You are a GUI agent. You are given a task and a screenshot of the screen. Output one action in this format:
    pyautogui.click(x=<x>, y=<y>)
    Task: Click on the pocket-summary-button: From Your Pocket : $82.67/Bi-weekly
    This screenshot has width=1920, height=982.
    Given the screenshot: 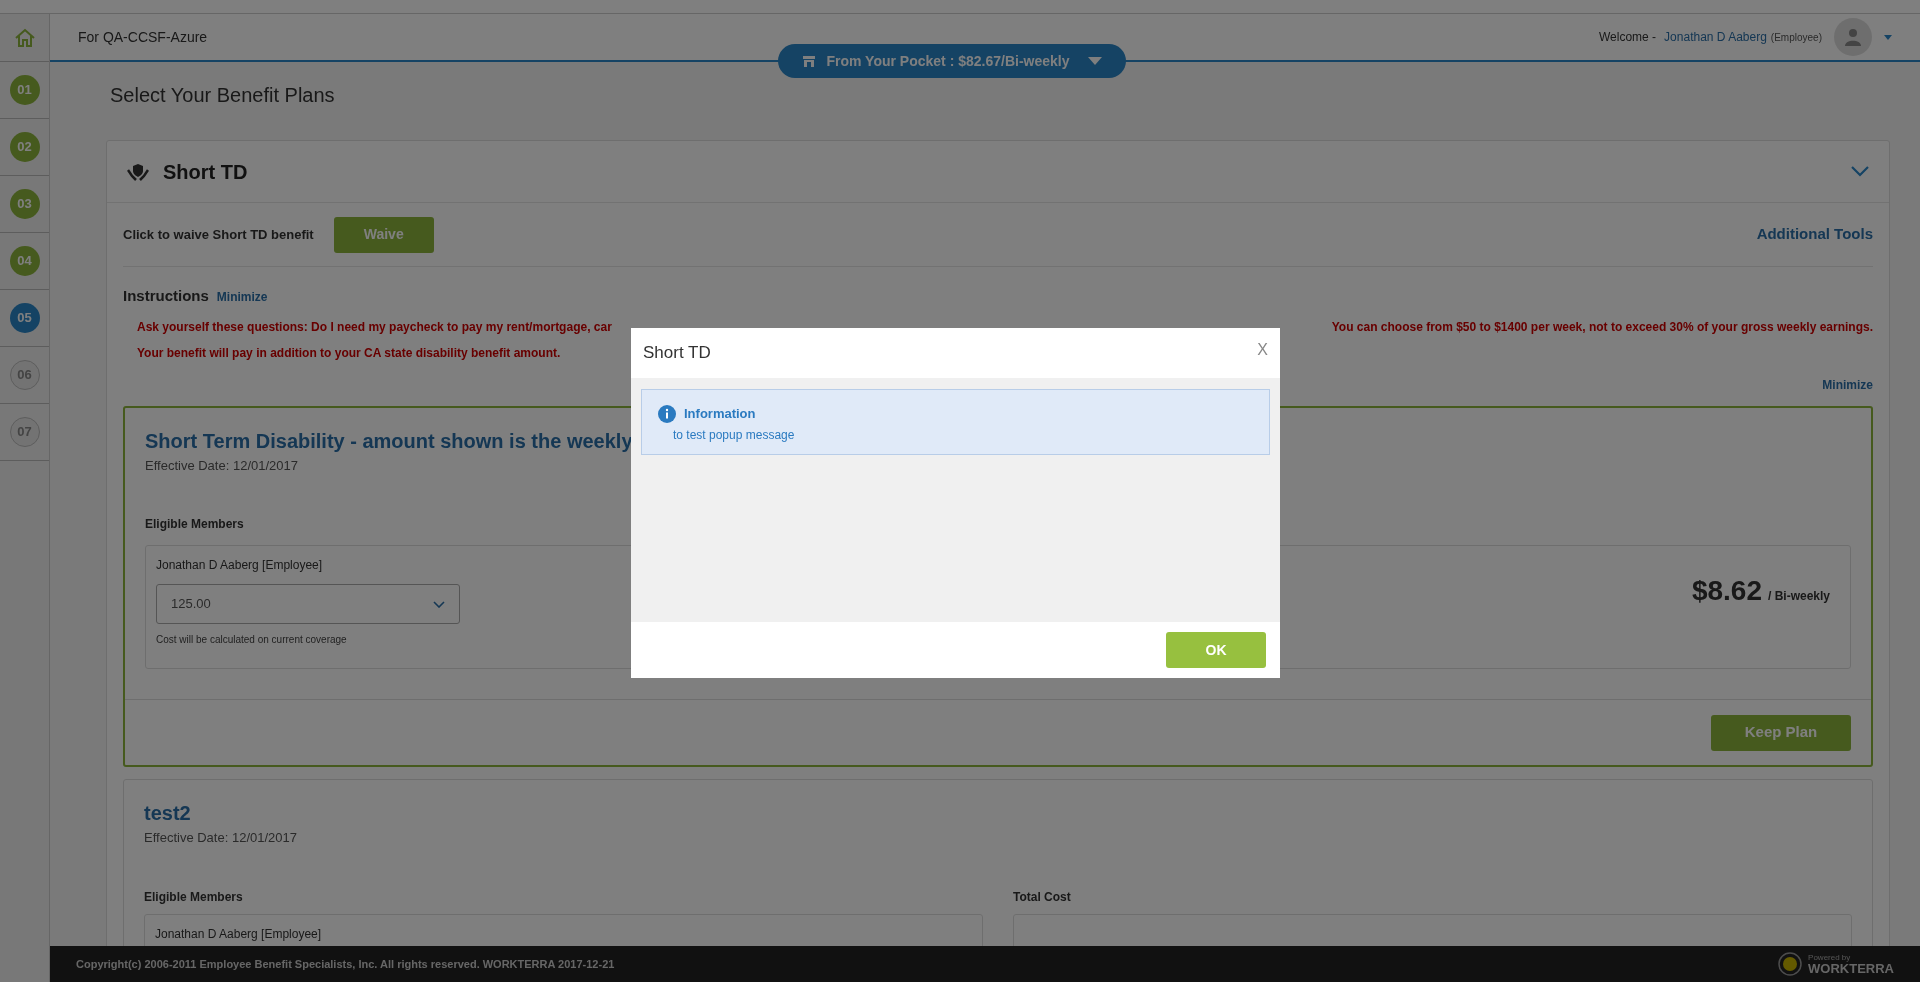 What is the action you would take?
    pyautogui.click(x=952, y=61)
    